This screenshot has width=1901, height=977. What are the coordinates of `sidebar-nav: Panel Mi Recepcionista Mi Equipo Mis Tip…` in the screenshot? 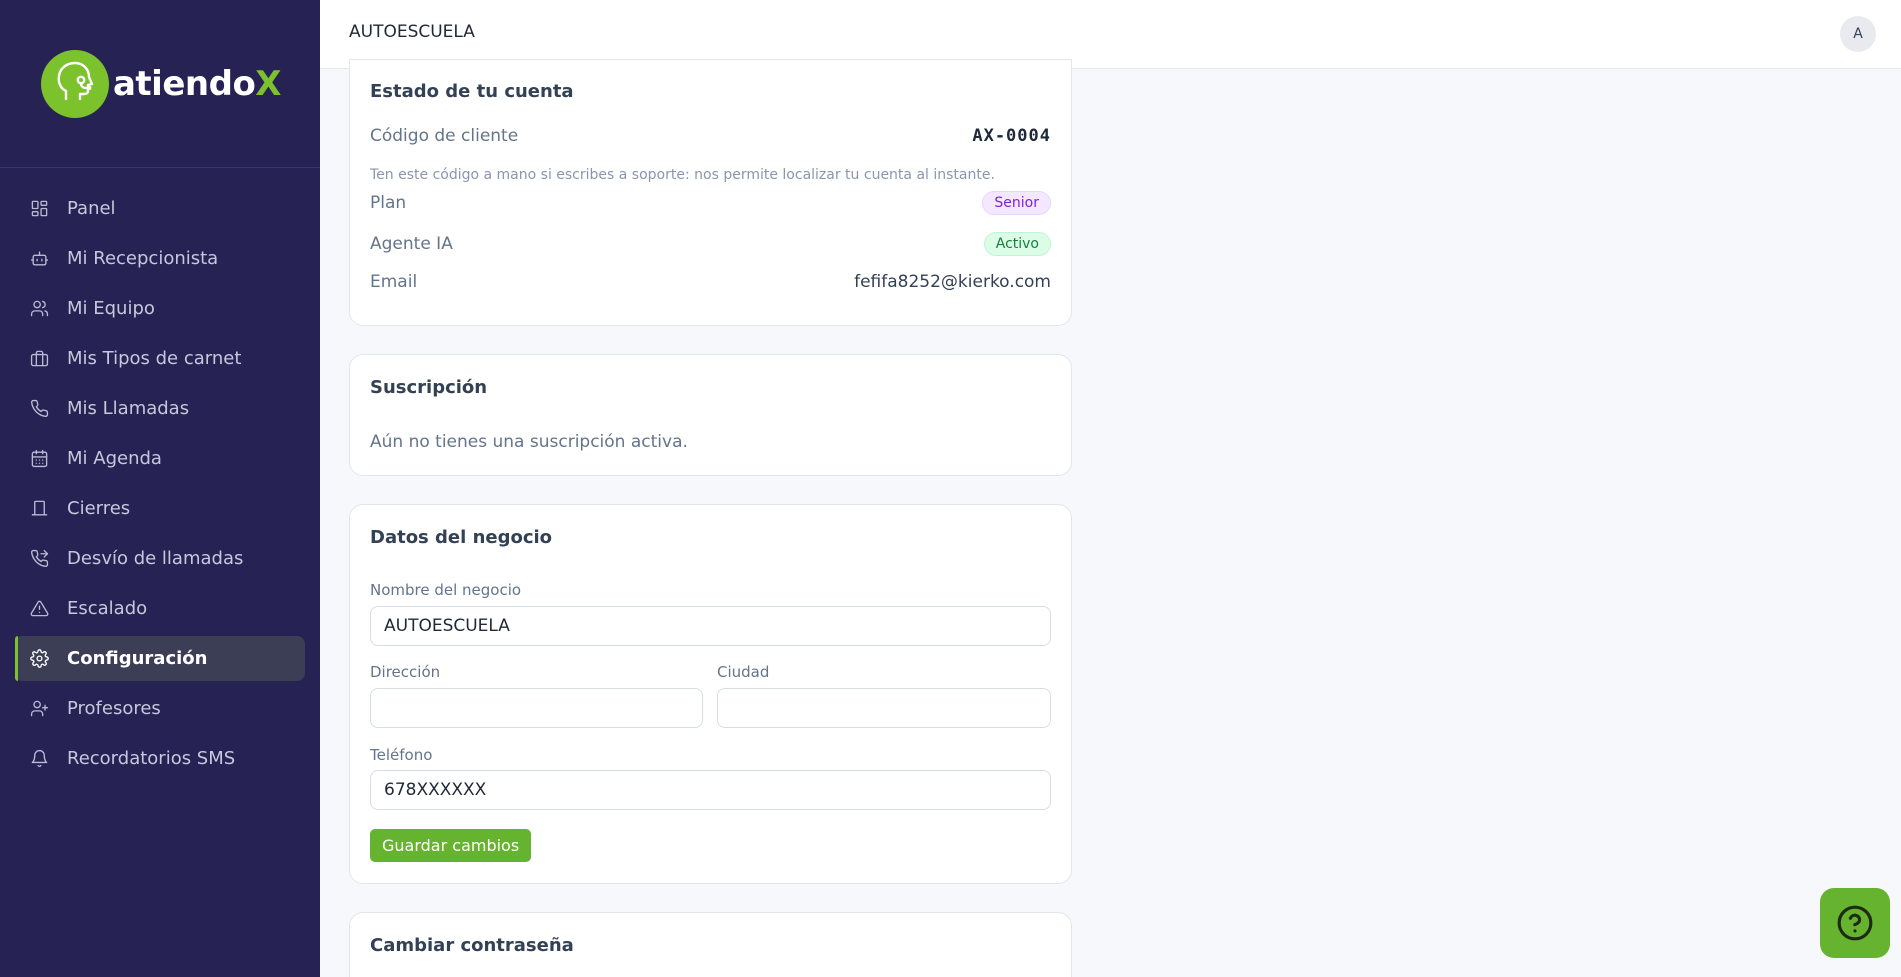 It's located at (160, 486).